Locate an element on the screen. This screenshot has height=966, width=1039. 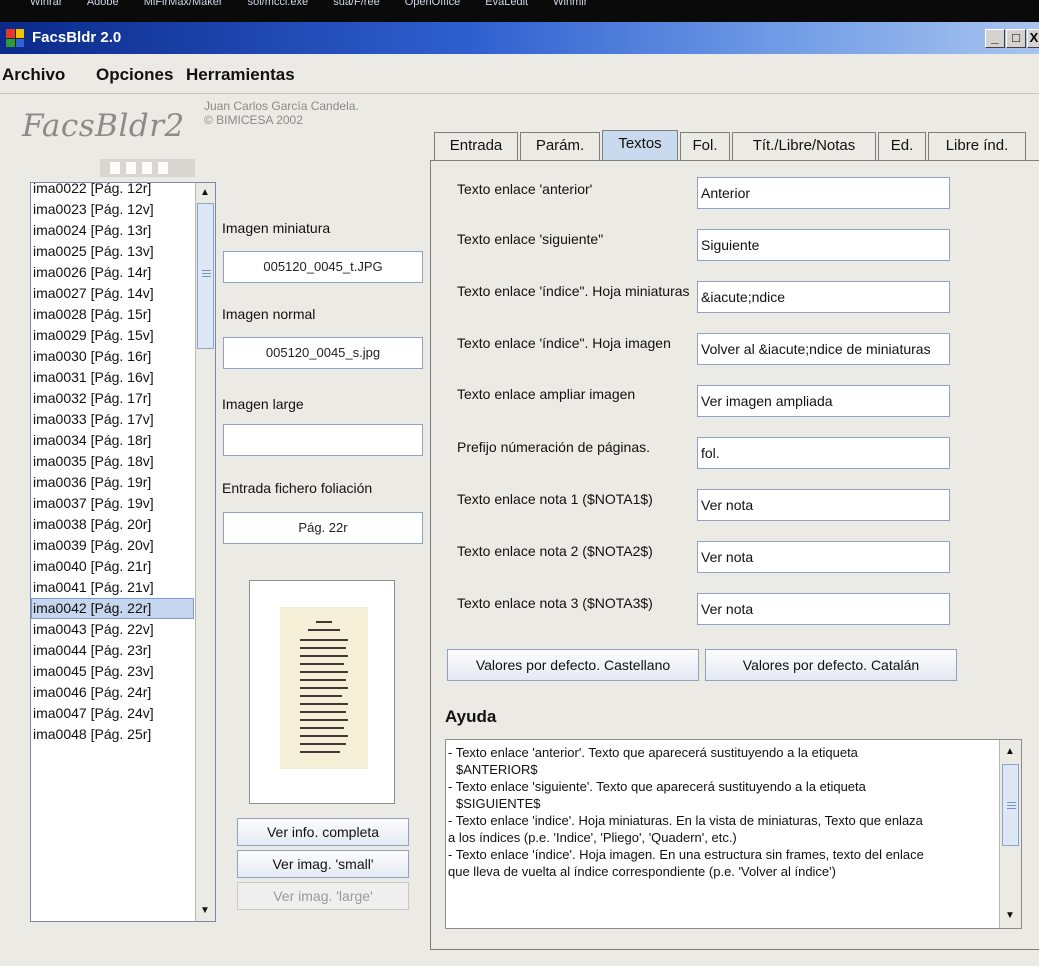
image-thumbnail is located at coordinates (322, 692).